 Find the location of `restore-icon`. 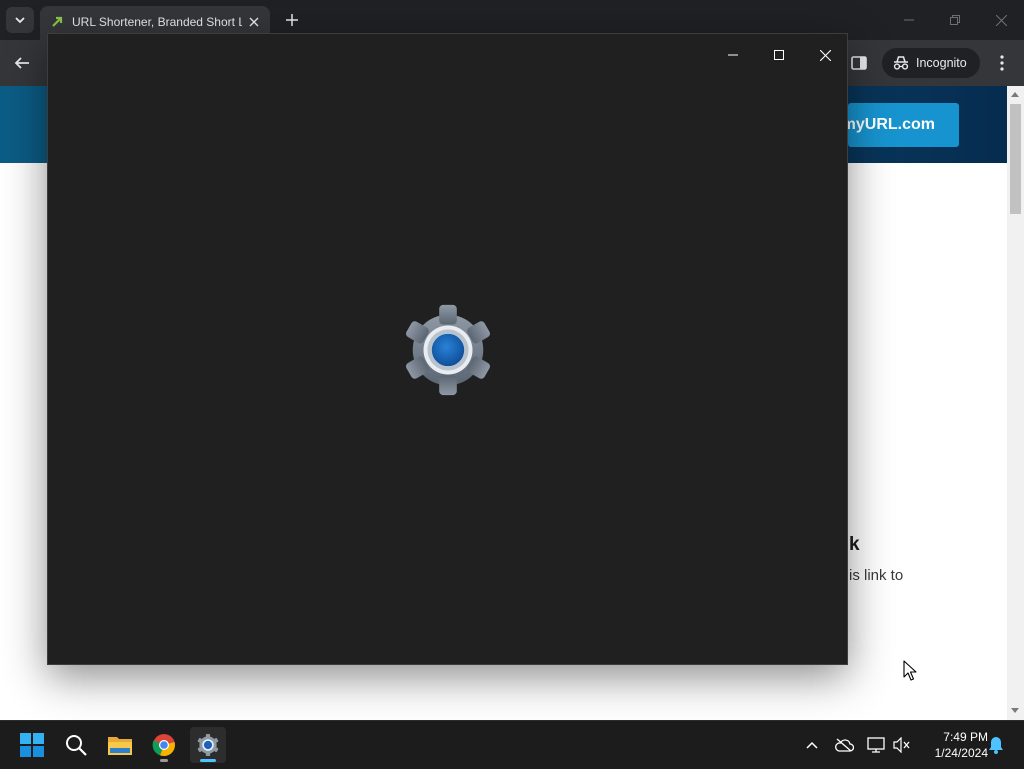

restore-icon is located at coordinates (955, 20).